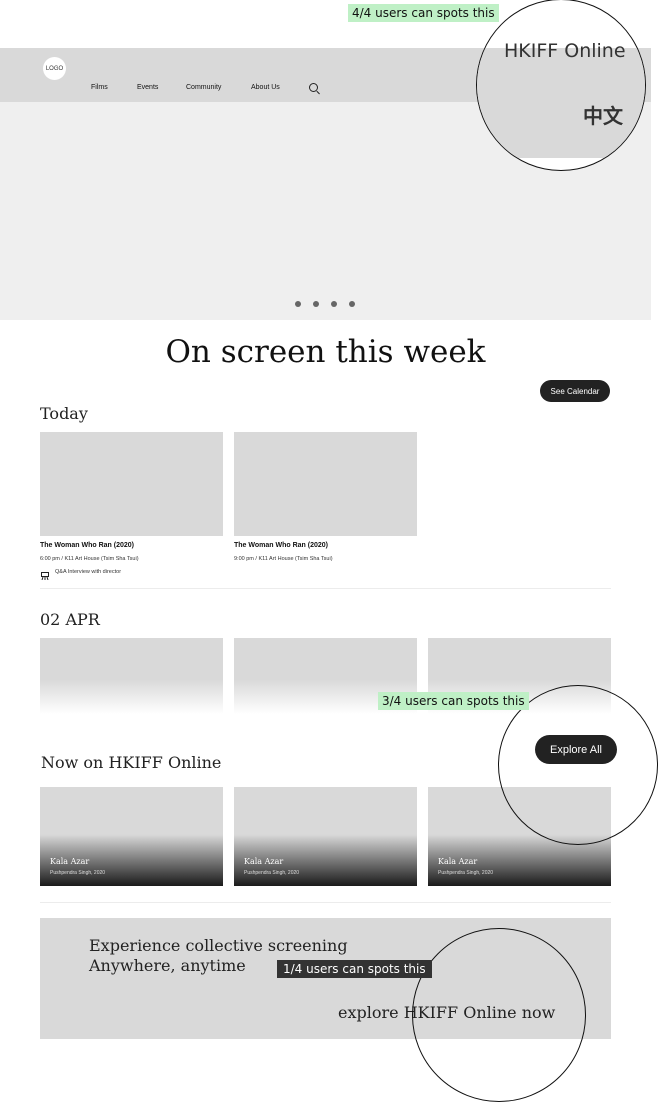  I want to click on nav-films: Films, so click(99, 87).